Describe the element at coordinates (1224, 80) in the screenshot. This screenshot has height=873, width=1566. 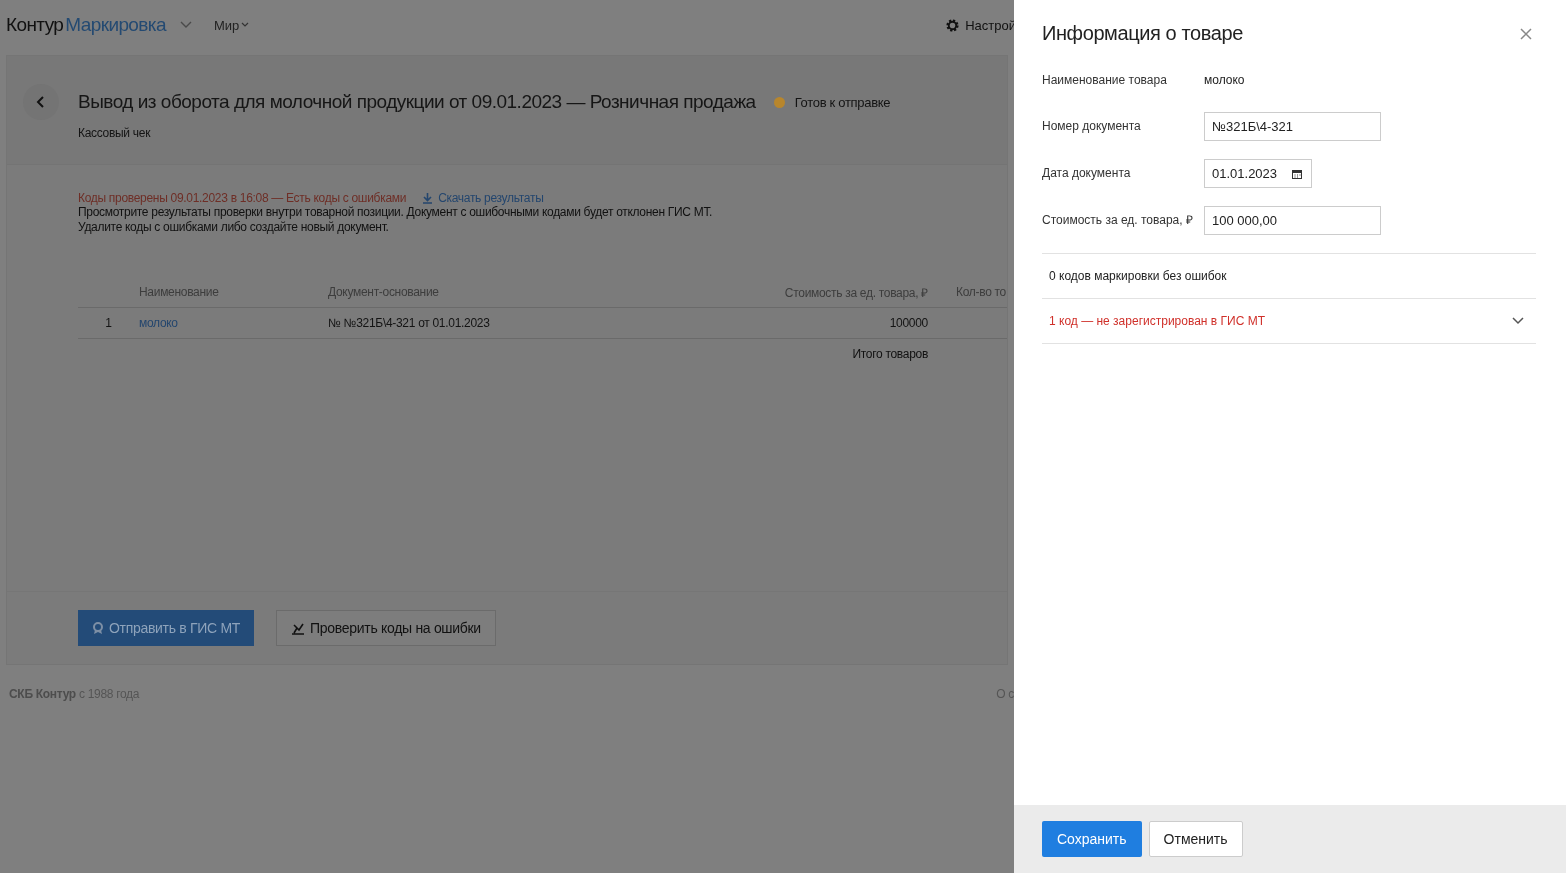
I see `product-name: молоко` at that location.